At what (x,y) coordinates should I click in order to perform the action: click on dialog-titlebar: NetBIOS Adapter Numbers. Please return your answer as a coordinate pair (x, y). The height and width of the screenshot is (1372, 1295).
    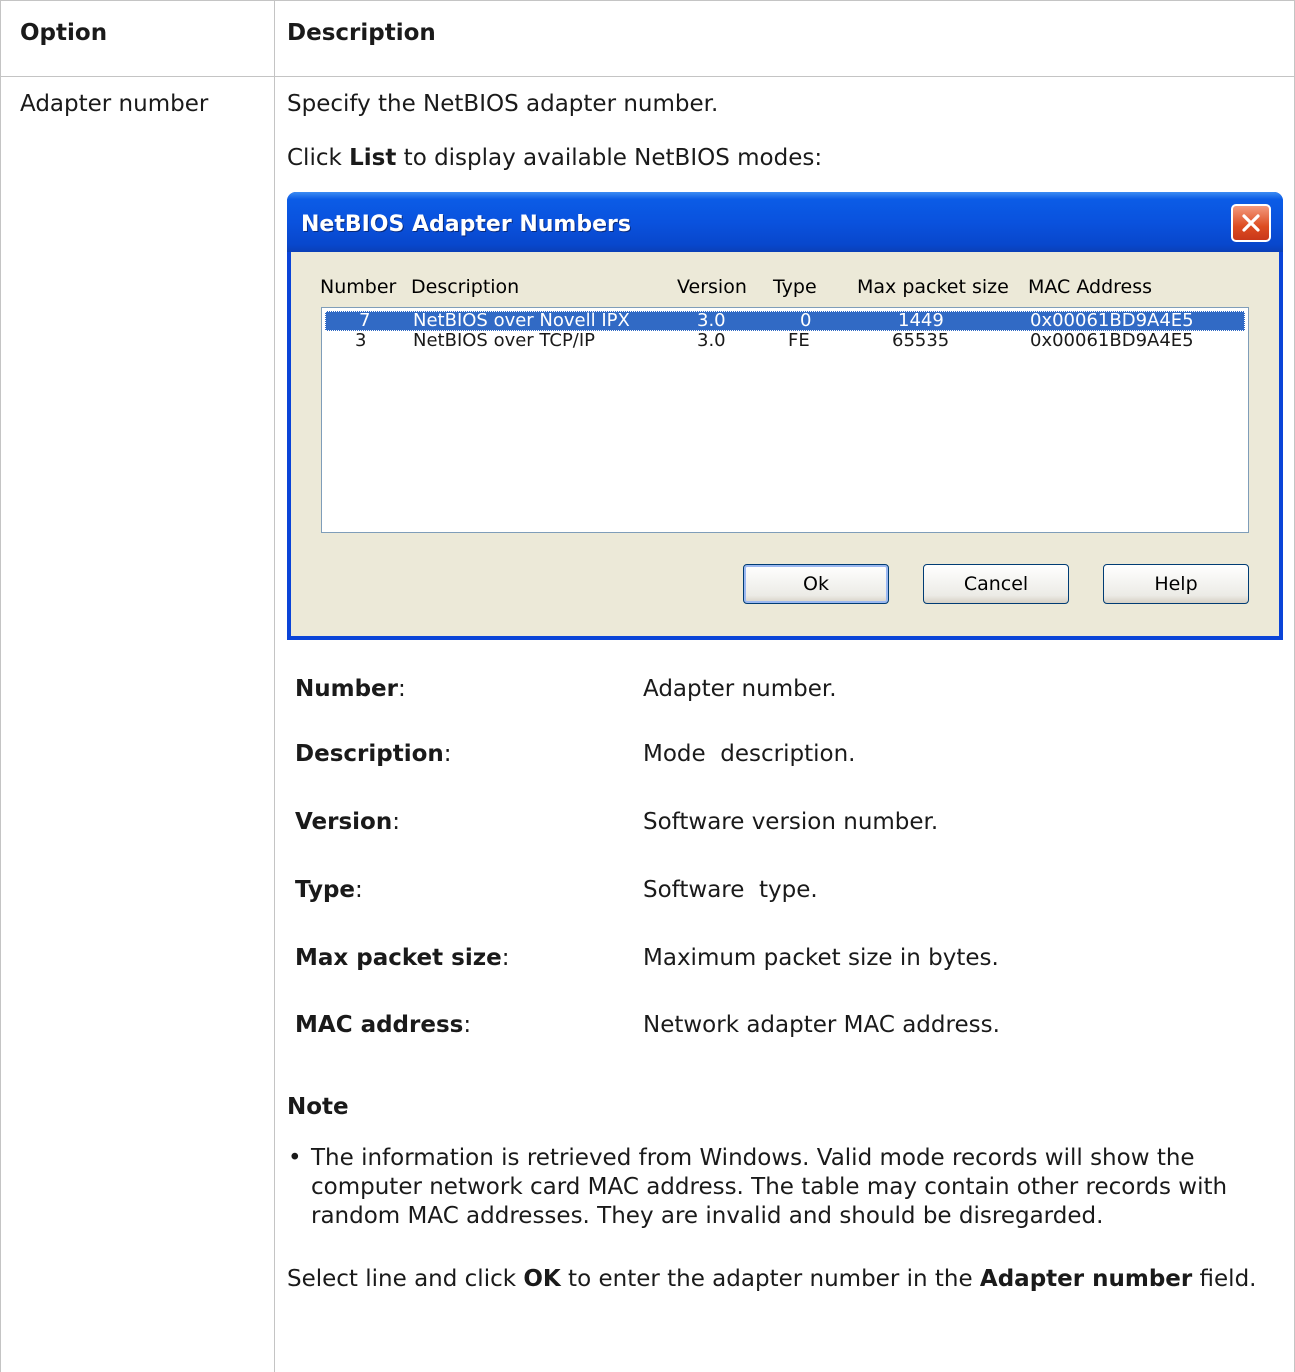
    Looking at the image, I should click on (785, 222).